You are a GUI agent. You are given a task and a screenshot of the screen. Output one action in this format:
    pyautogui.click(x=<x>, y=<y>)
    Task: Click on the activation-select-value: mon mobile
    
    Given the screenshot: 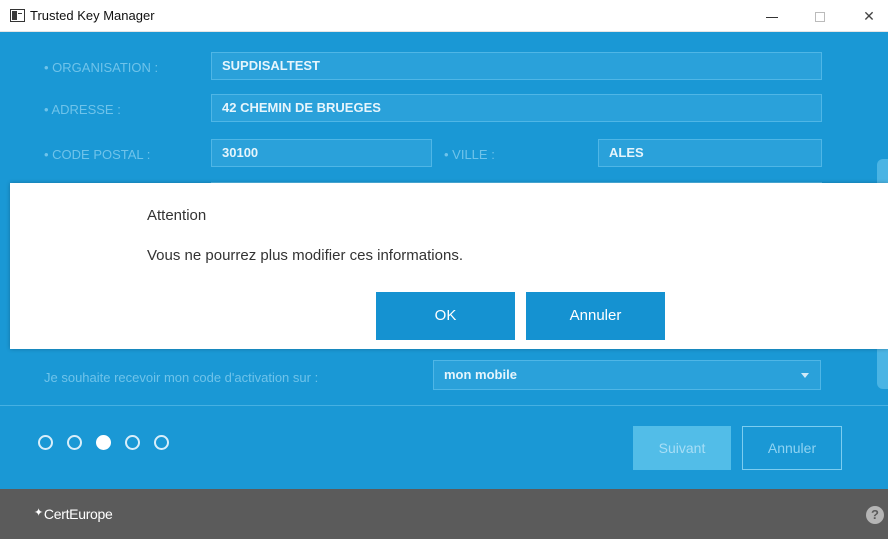 What is the action you would take?
    pyautogui.click(x=480, y=374)
    